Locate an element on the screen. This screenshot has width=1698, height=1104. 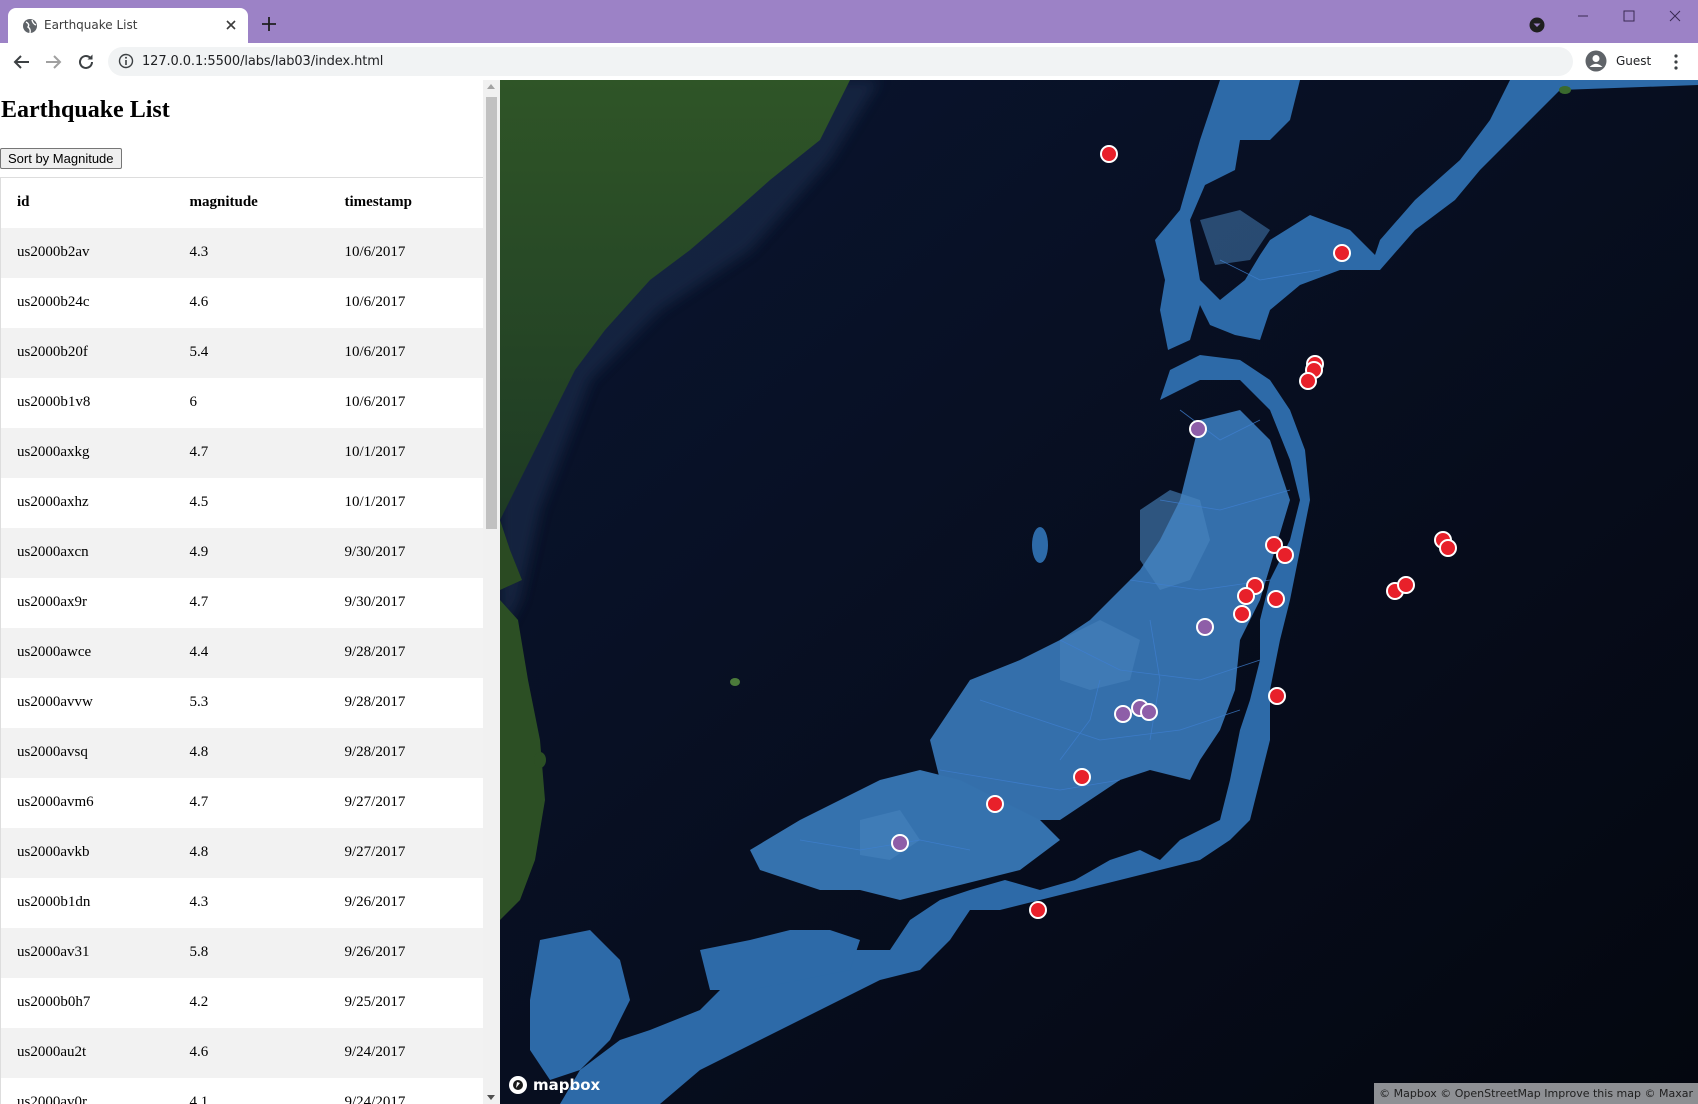
cell-id: us2000avkb is located at coordinates (53, 852).